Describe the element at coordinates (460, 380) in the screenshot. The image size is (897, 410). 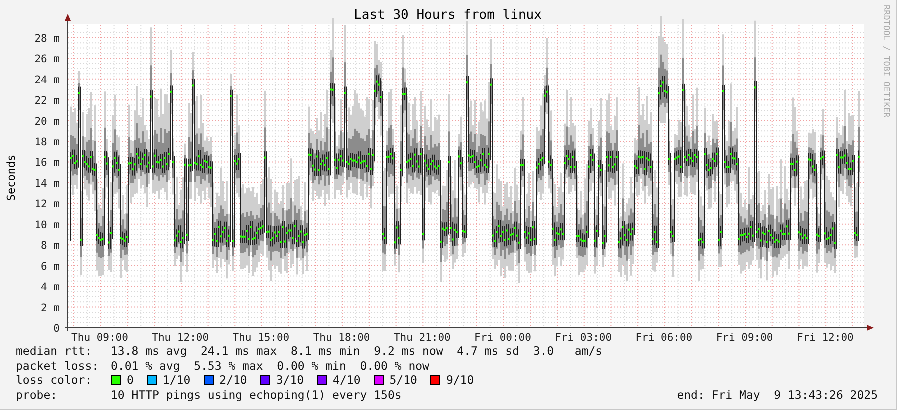
I see `swatch-label: 9/10` at that location.